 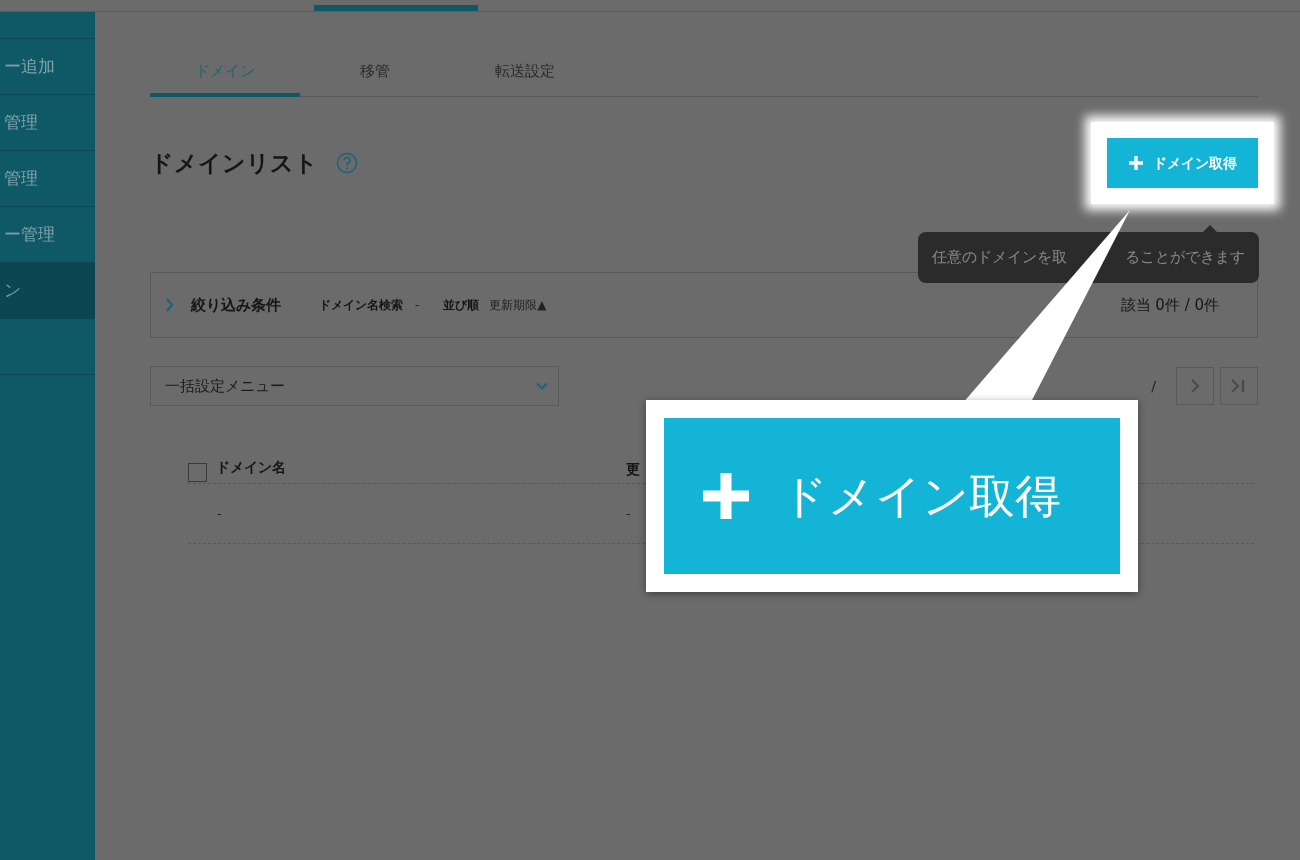 I want to click on result-count: 該当 0件 / 0件, so click(x=1169, y=305).